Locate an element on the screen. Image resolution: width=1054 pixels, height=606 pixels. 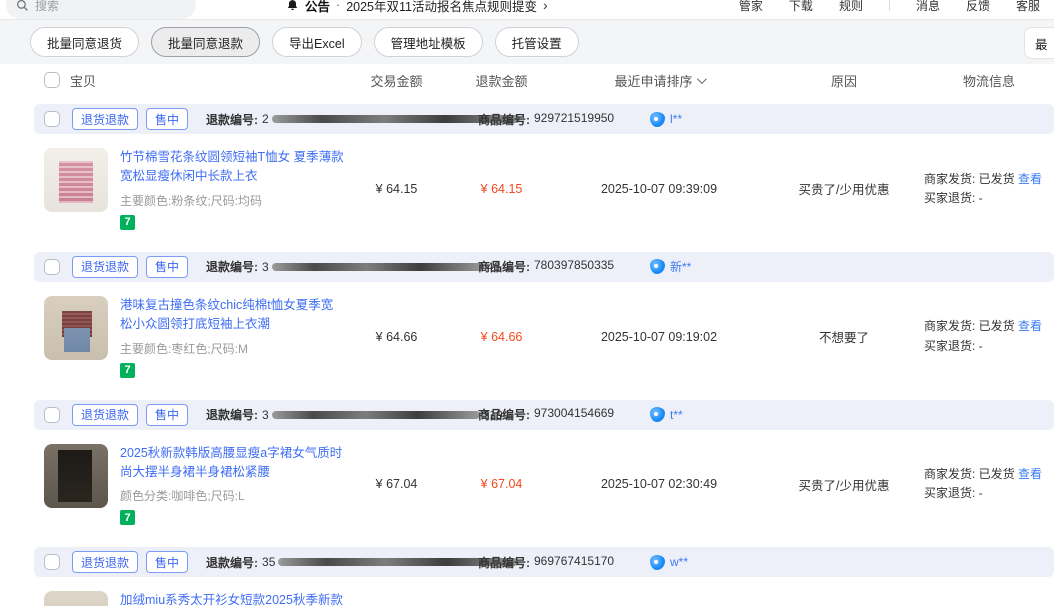
logistics-info: 商家发货: 已发货 查看 买家退货: - is located at coordinates (989, 484).